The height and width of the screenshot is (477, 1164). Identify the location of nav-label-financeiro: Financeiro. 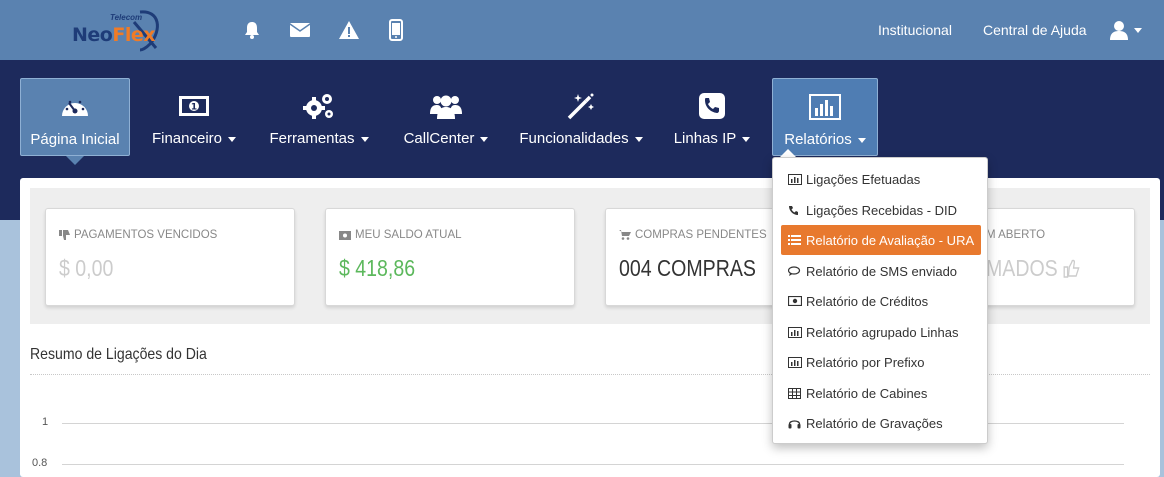
(194, 138).